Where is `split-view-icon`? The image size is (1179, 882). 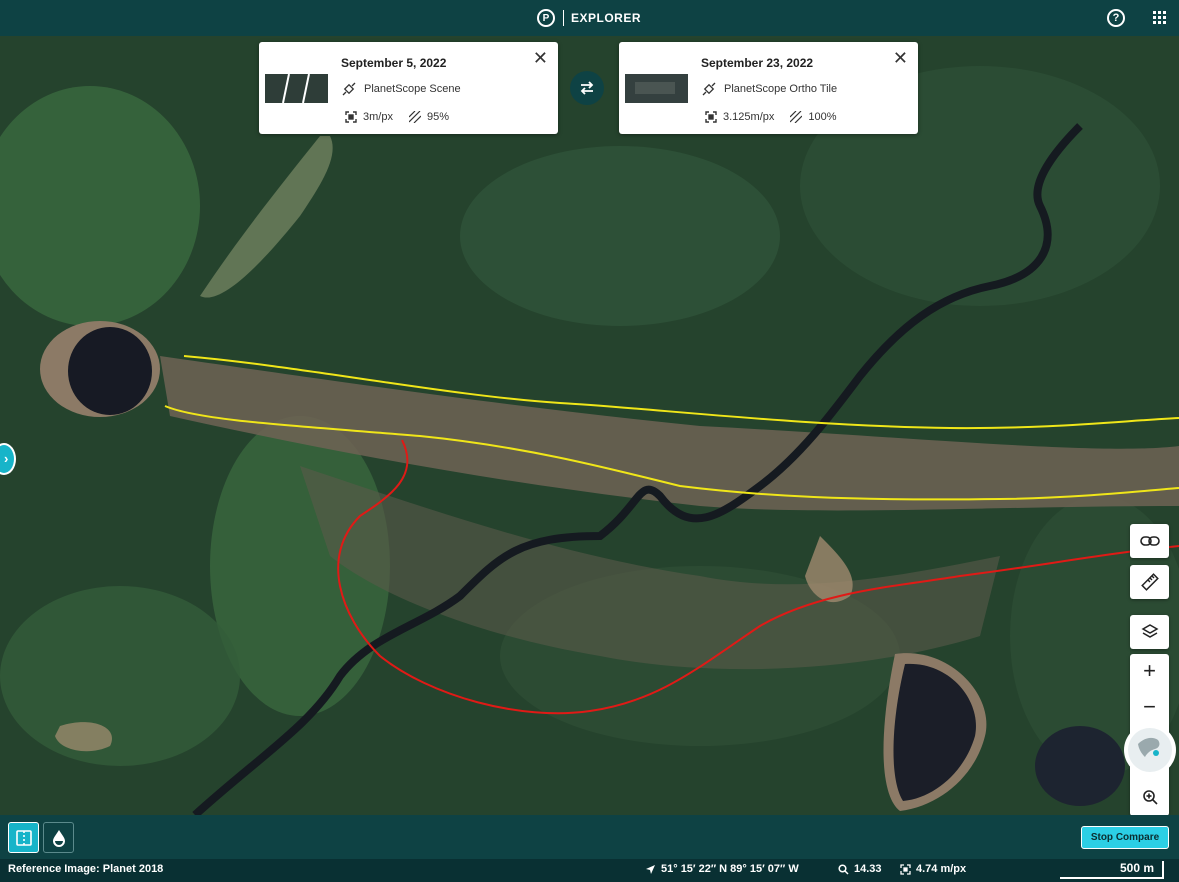
split-view-icon is located at coordinates (23, 837).